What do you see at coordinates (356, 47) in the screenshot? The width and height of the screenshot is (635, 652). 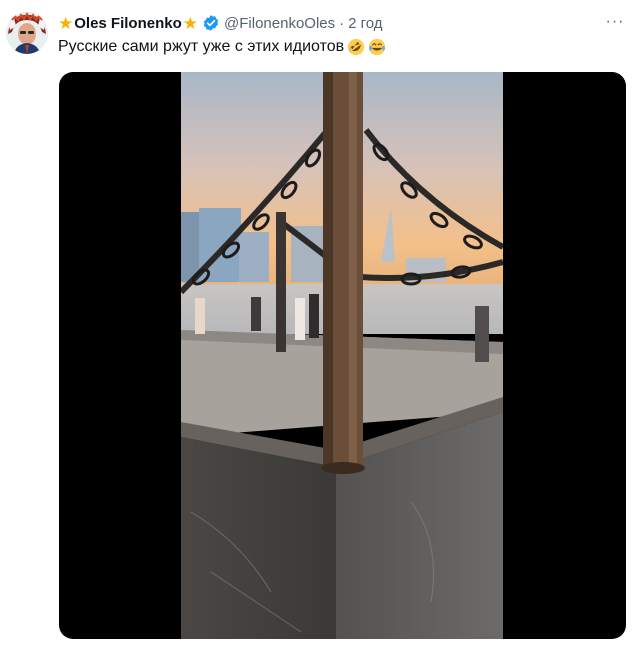 I see `rolling-laughing-emoji-icon` at bounding box center [356, 47].